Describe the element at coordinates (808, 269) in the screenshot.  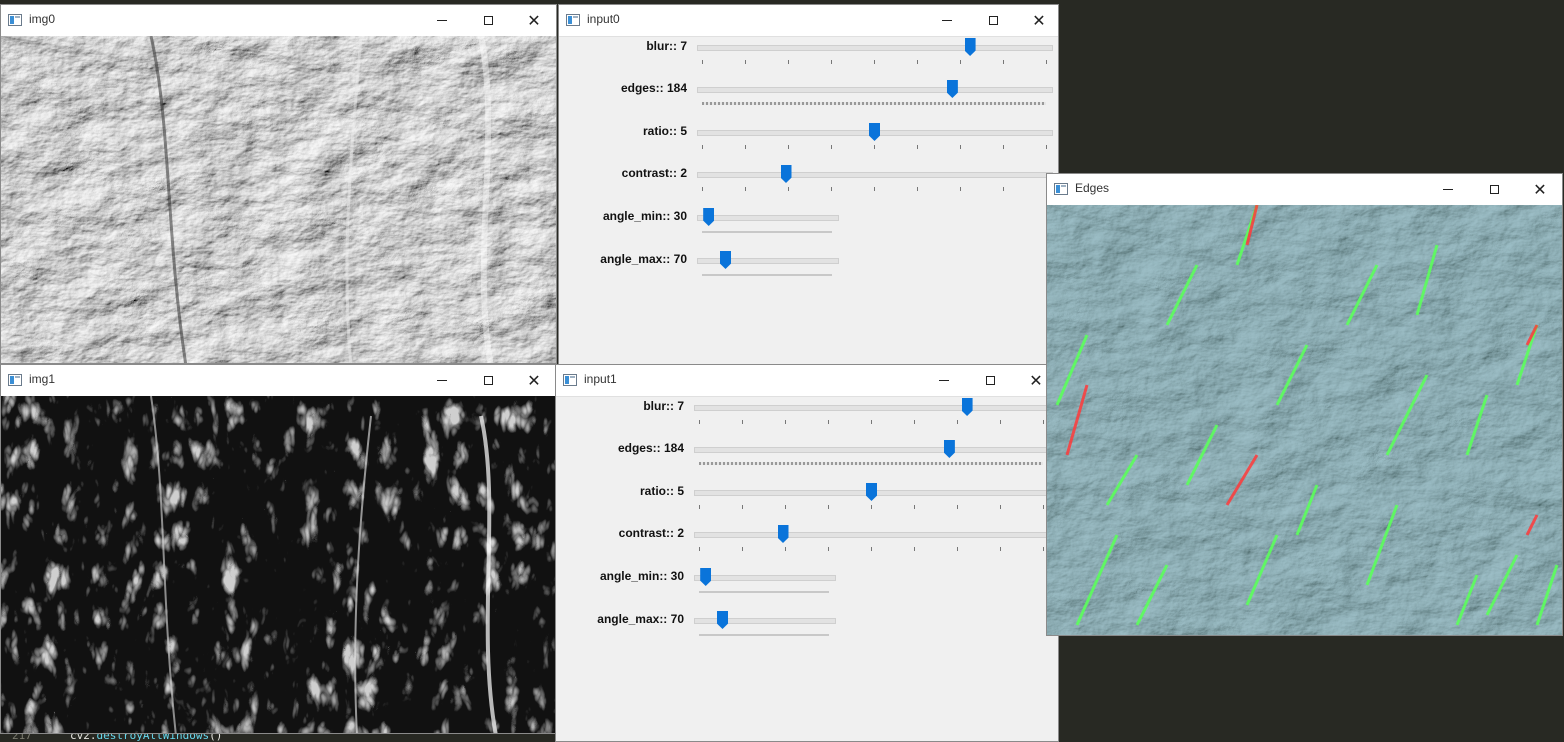
I see `trackbar-row: angle_max:: 70` at that location.